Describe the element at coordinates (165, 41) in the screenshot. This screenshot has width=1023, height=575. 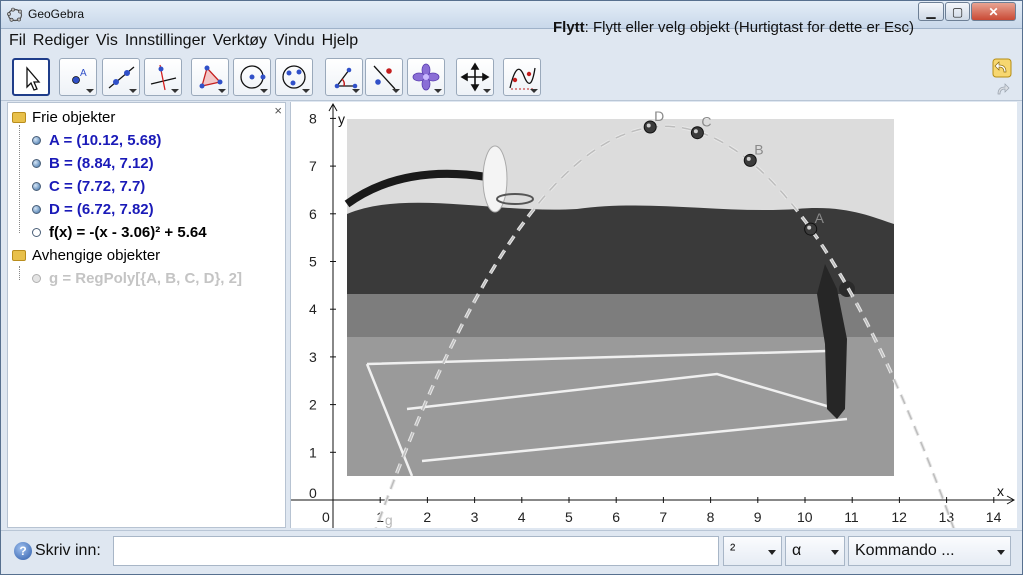
I see `menu-innstillinger: Innstillinger` at that location.